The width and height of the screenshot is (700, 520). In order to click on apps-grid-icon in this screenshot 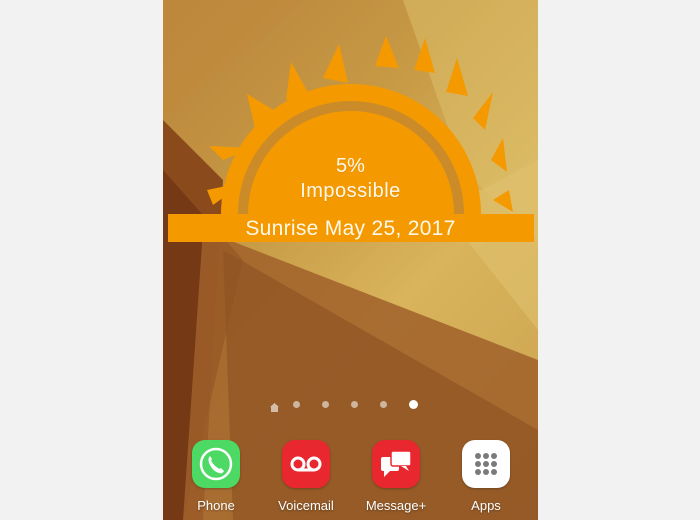, I will do `click(486, 464)`.